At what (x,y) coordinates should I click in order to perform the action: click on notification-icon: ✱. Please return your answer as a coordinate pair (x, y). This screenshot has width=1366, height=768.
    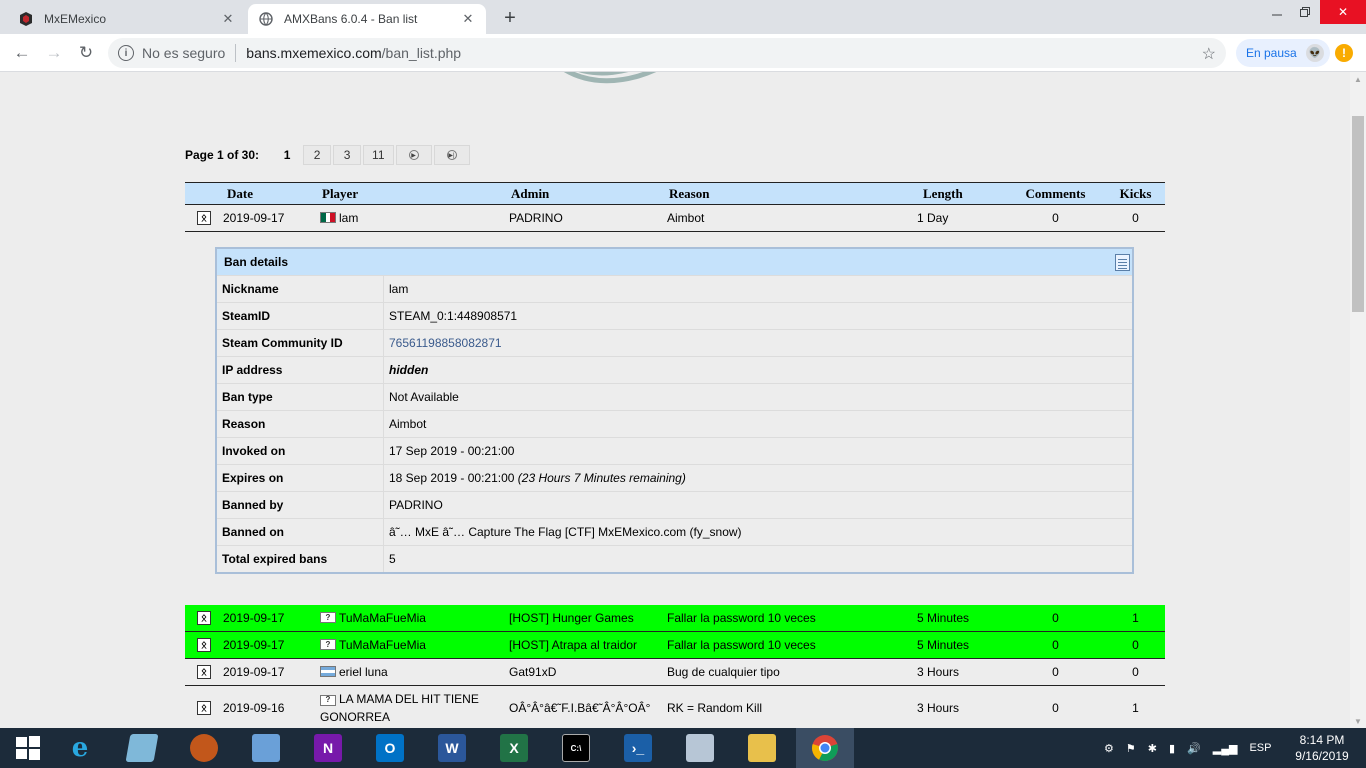
    Looking at the image, I should click on (1152, 748).